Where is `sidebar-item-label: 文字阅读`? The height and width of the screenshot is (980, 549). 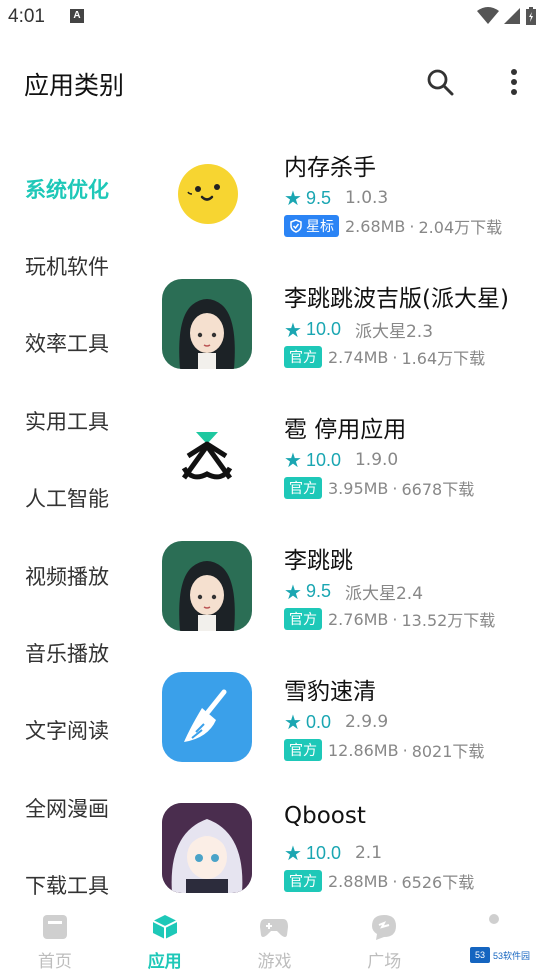
sidebar-item-label: 文字阅读 is located at coordinates (67, 731).